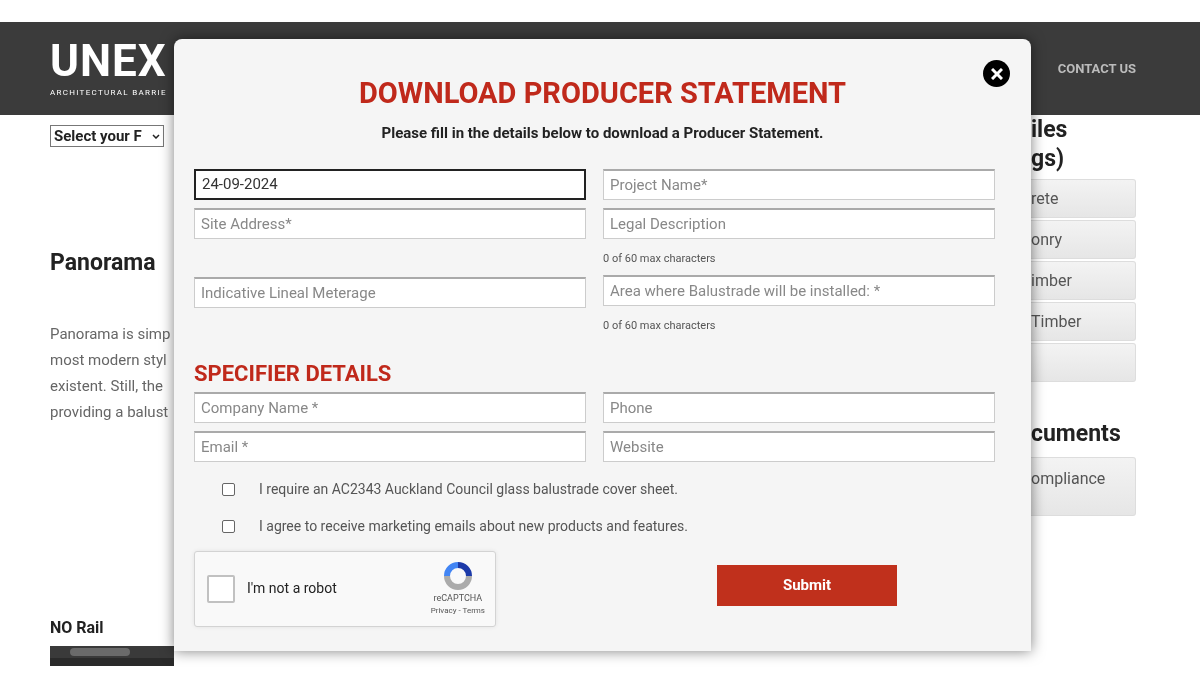  I want to click on document-button: imber, so click(1083, 280).